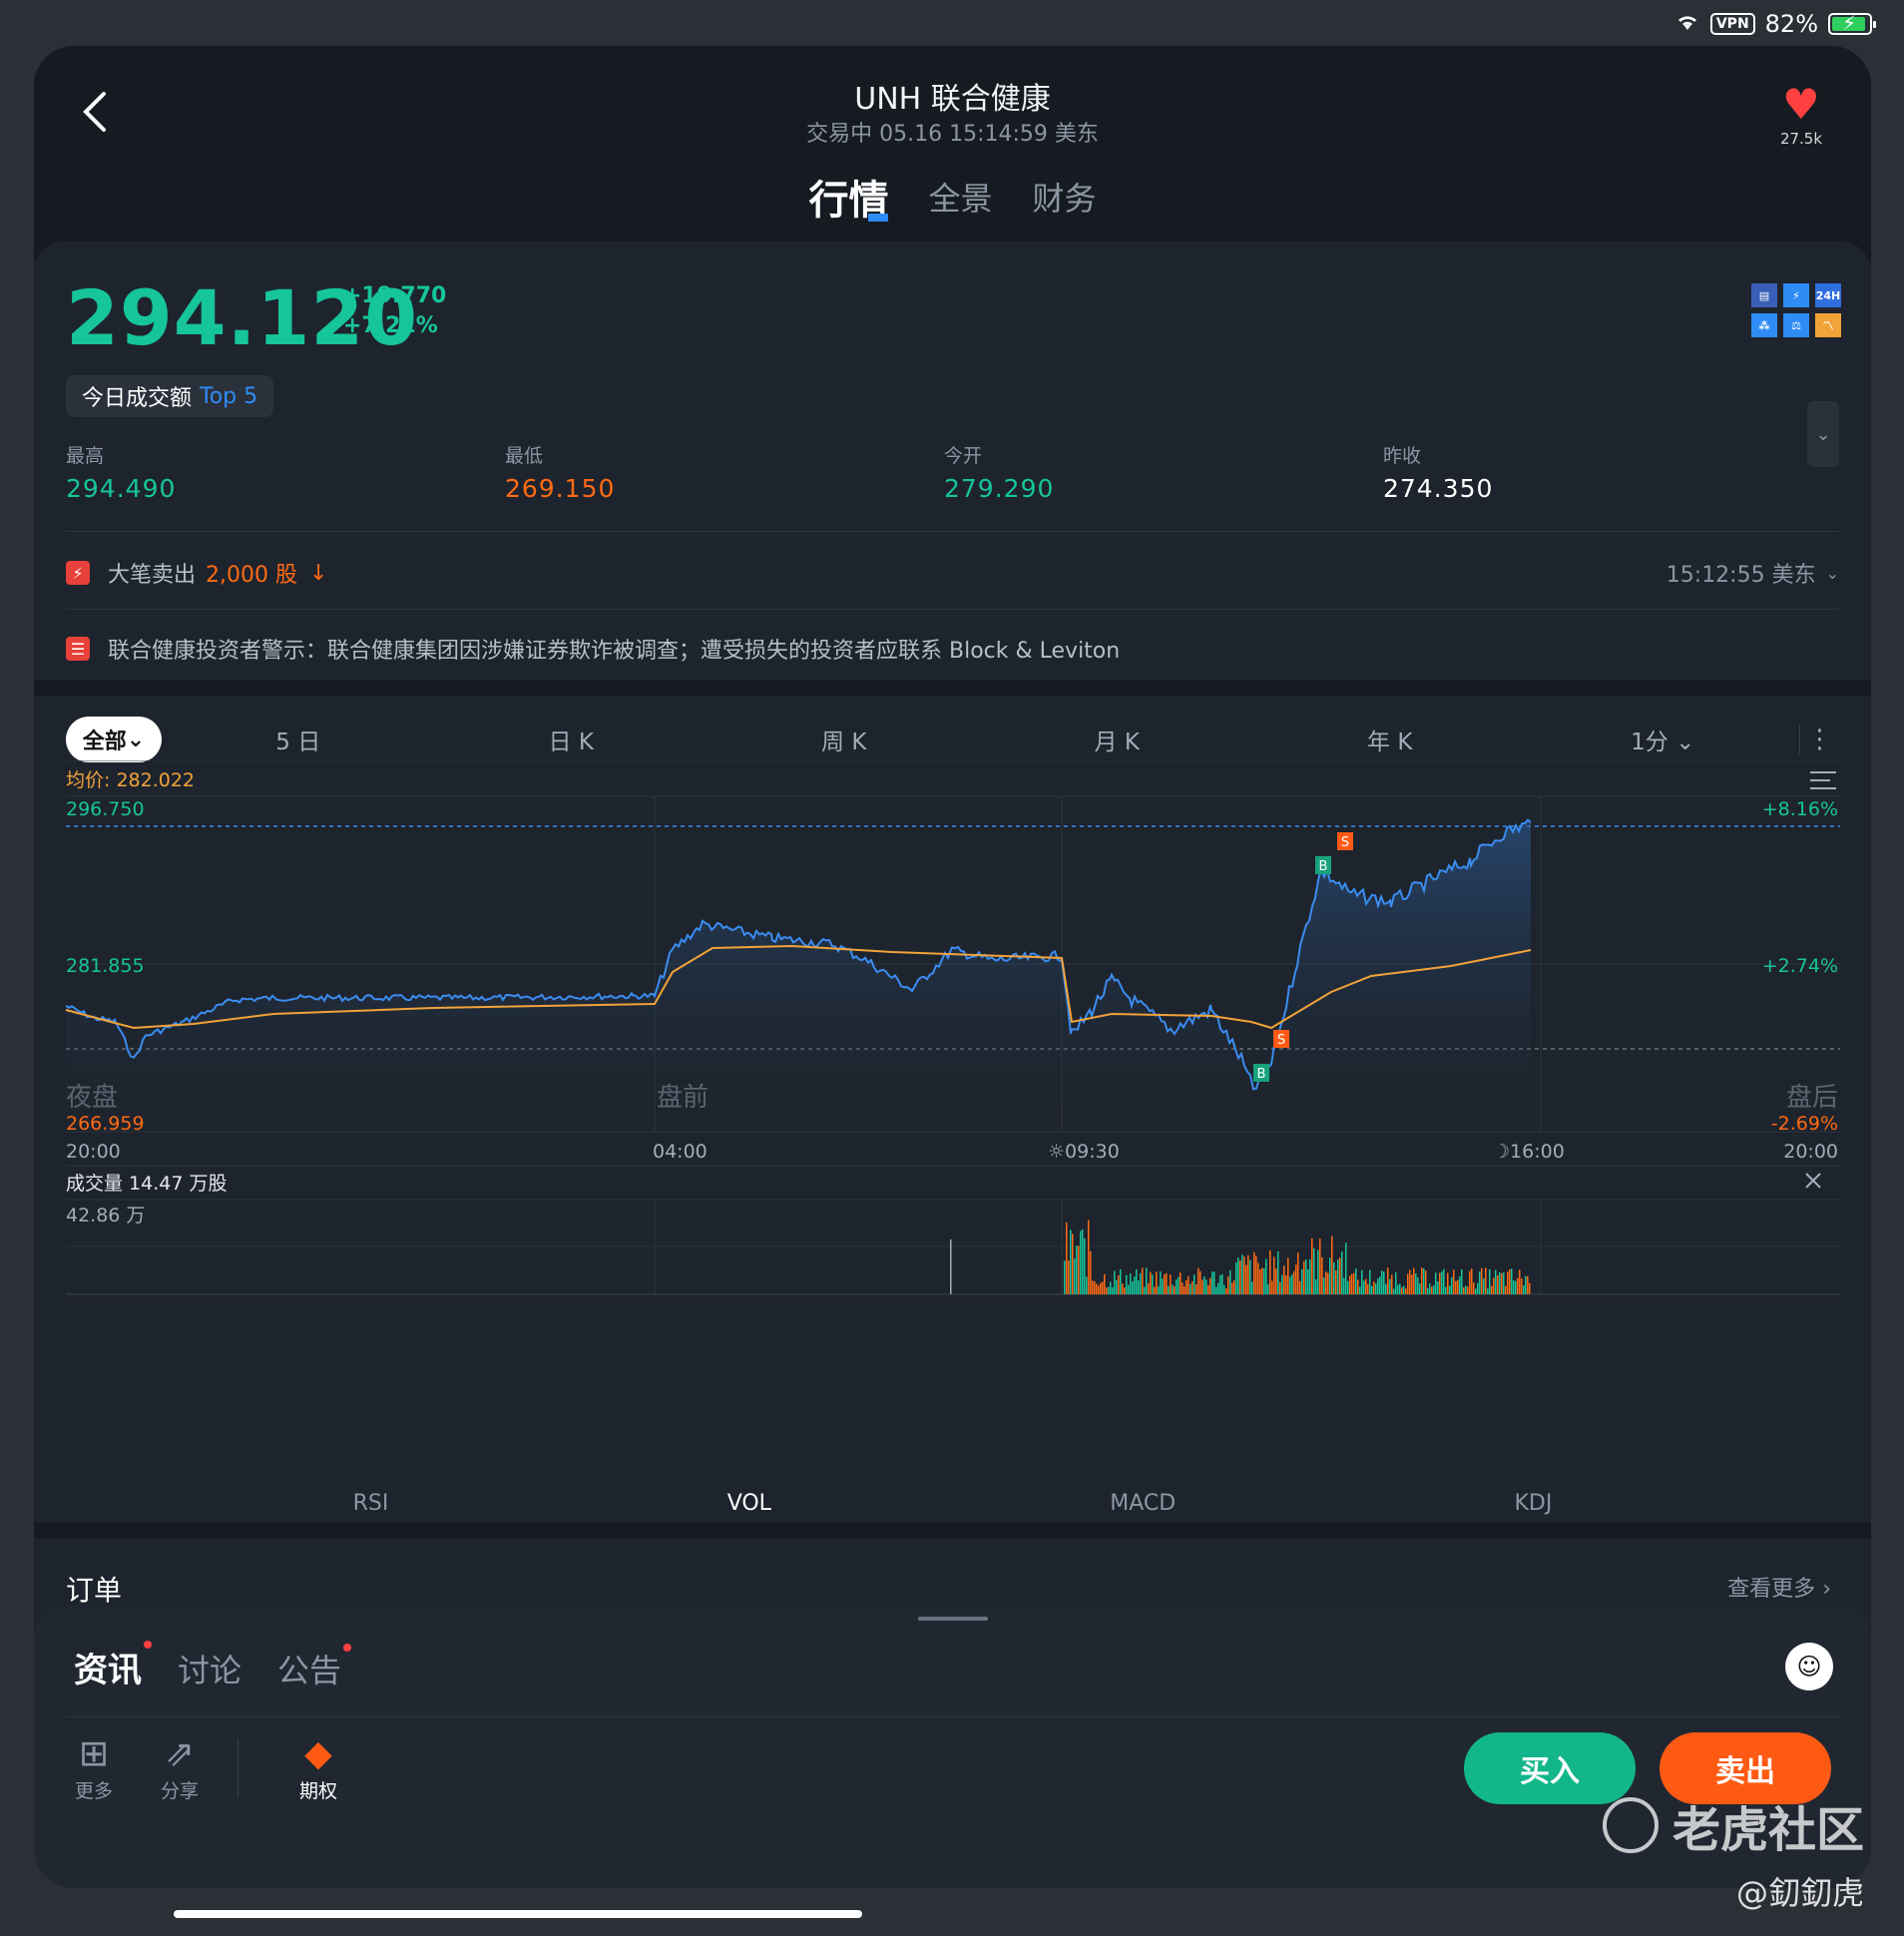  What do you see at coordinates (180, 1767) in the screenshot?
I see `share-button: ⇗ 分享` at bounding box center [180, 1767].